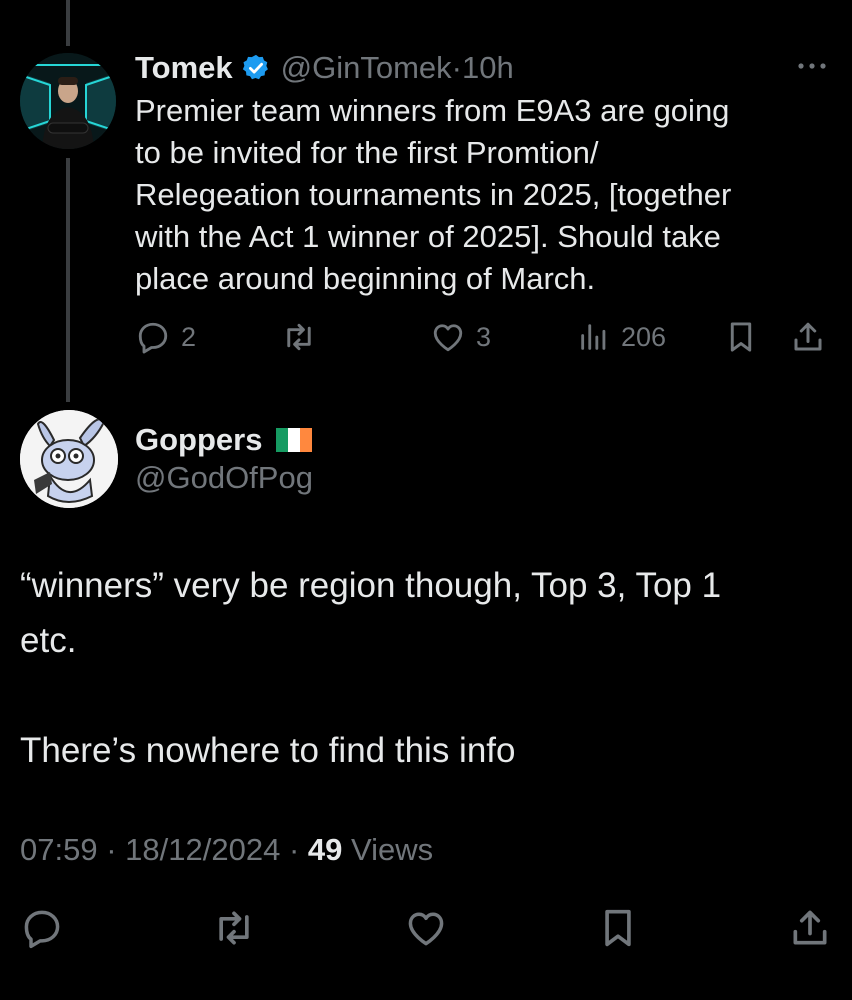 The image size is (852, 1000). I want to click on tweet-handle-meta: @GinTomek·10h, so click(397, 68).